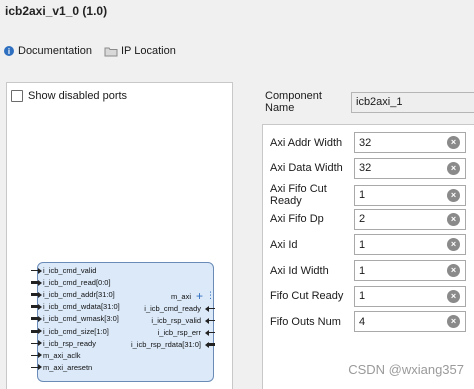  Describe the element at coordinates (68, 367) in the screenshot. I see `symbol-input-port: m_axi_aresetn` at that location.